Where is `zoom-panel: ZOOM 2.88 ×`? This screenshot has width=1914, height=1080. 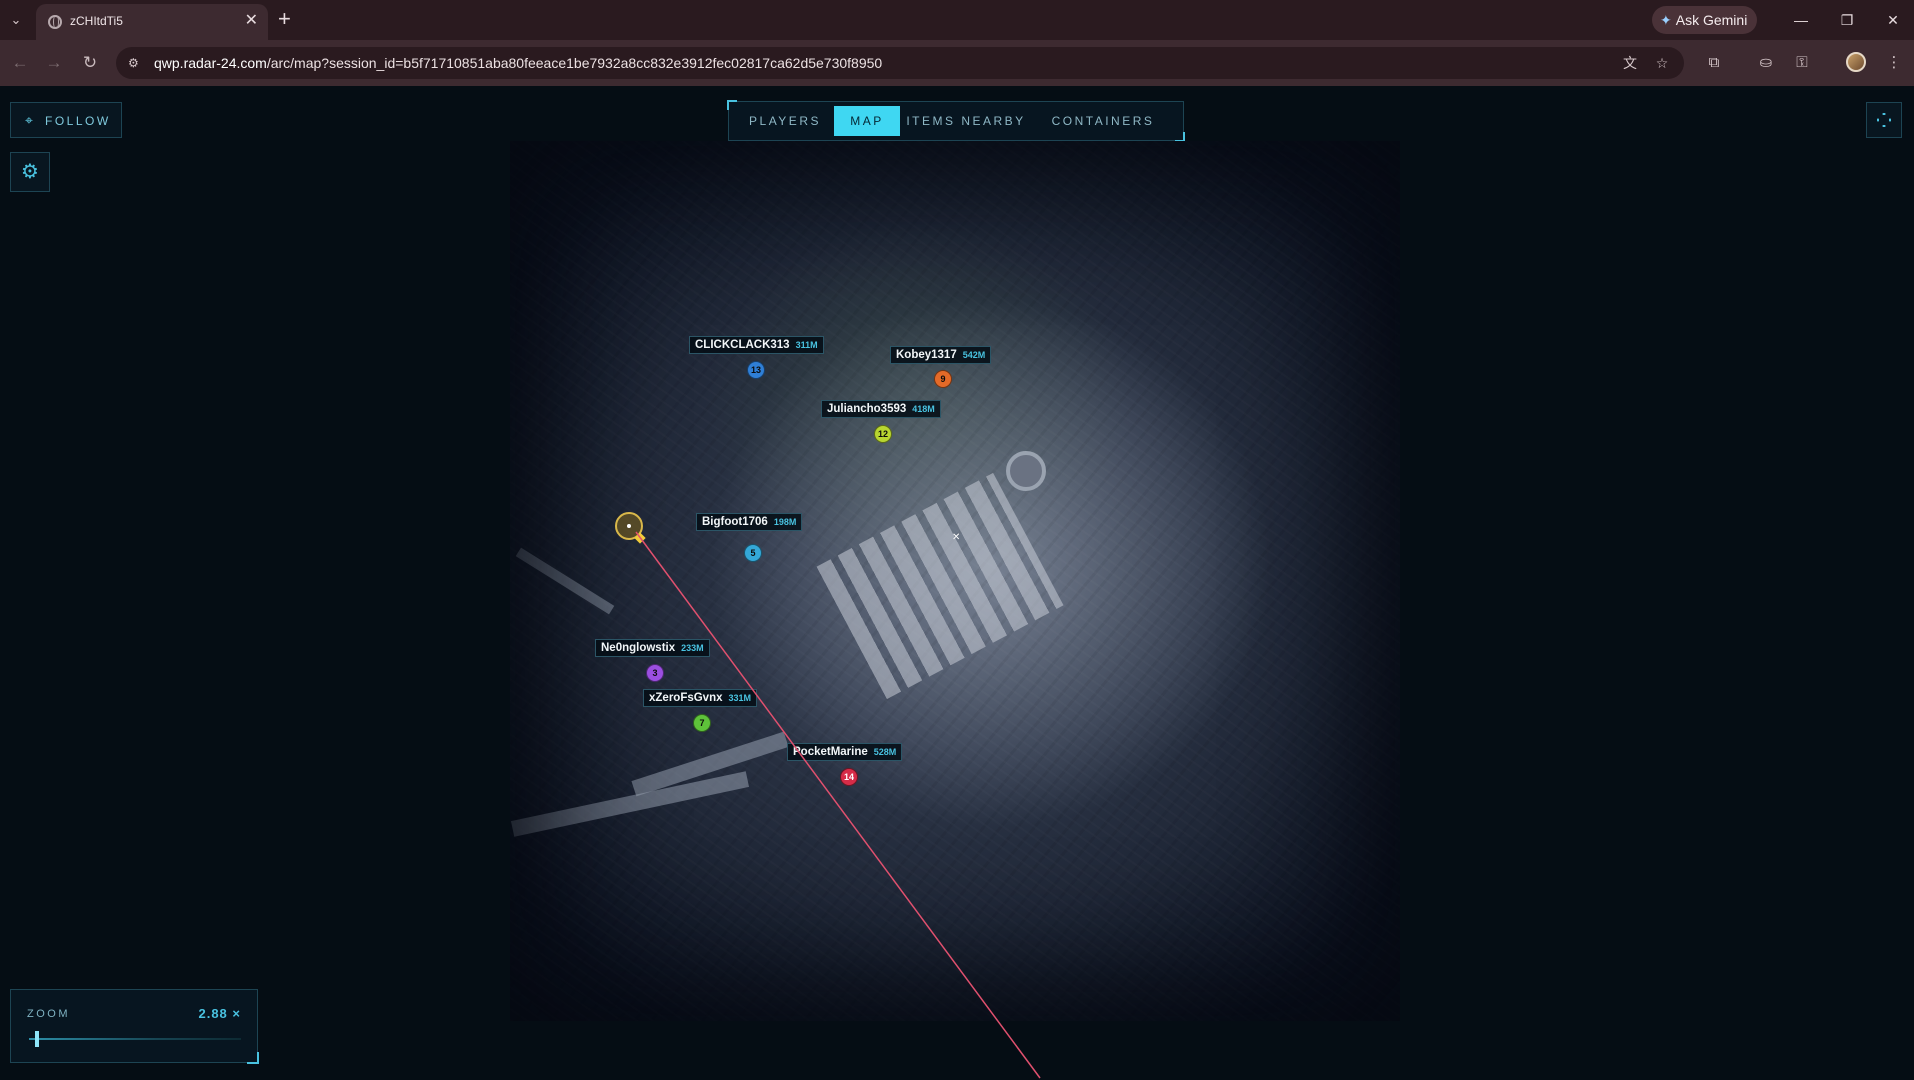
zoom-panel: ZOOM 2.88 × is located at coordinates (134, 1026).